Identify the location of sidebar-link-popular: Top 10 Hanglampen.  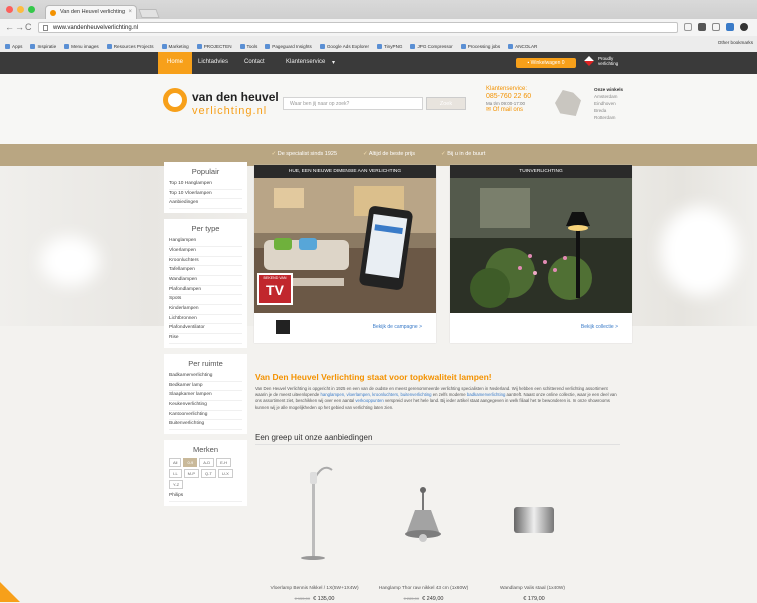
(205, 185).